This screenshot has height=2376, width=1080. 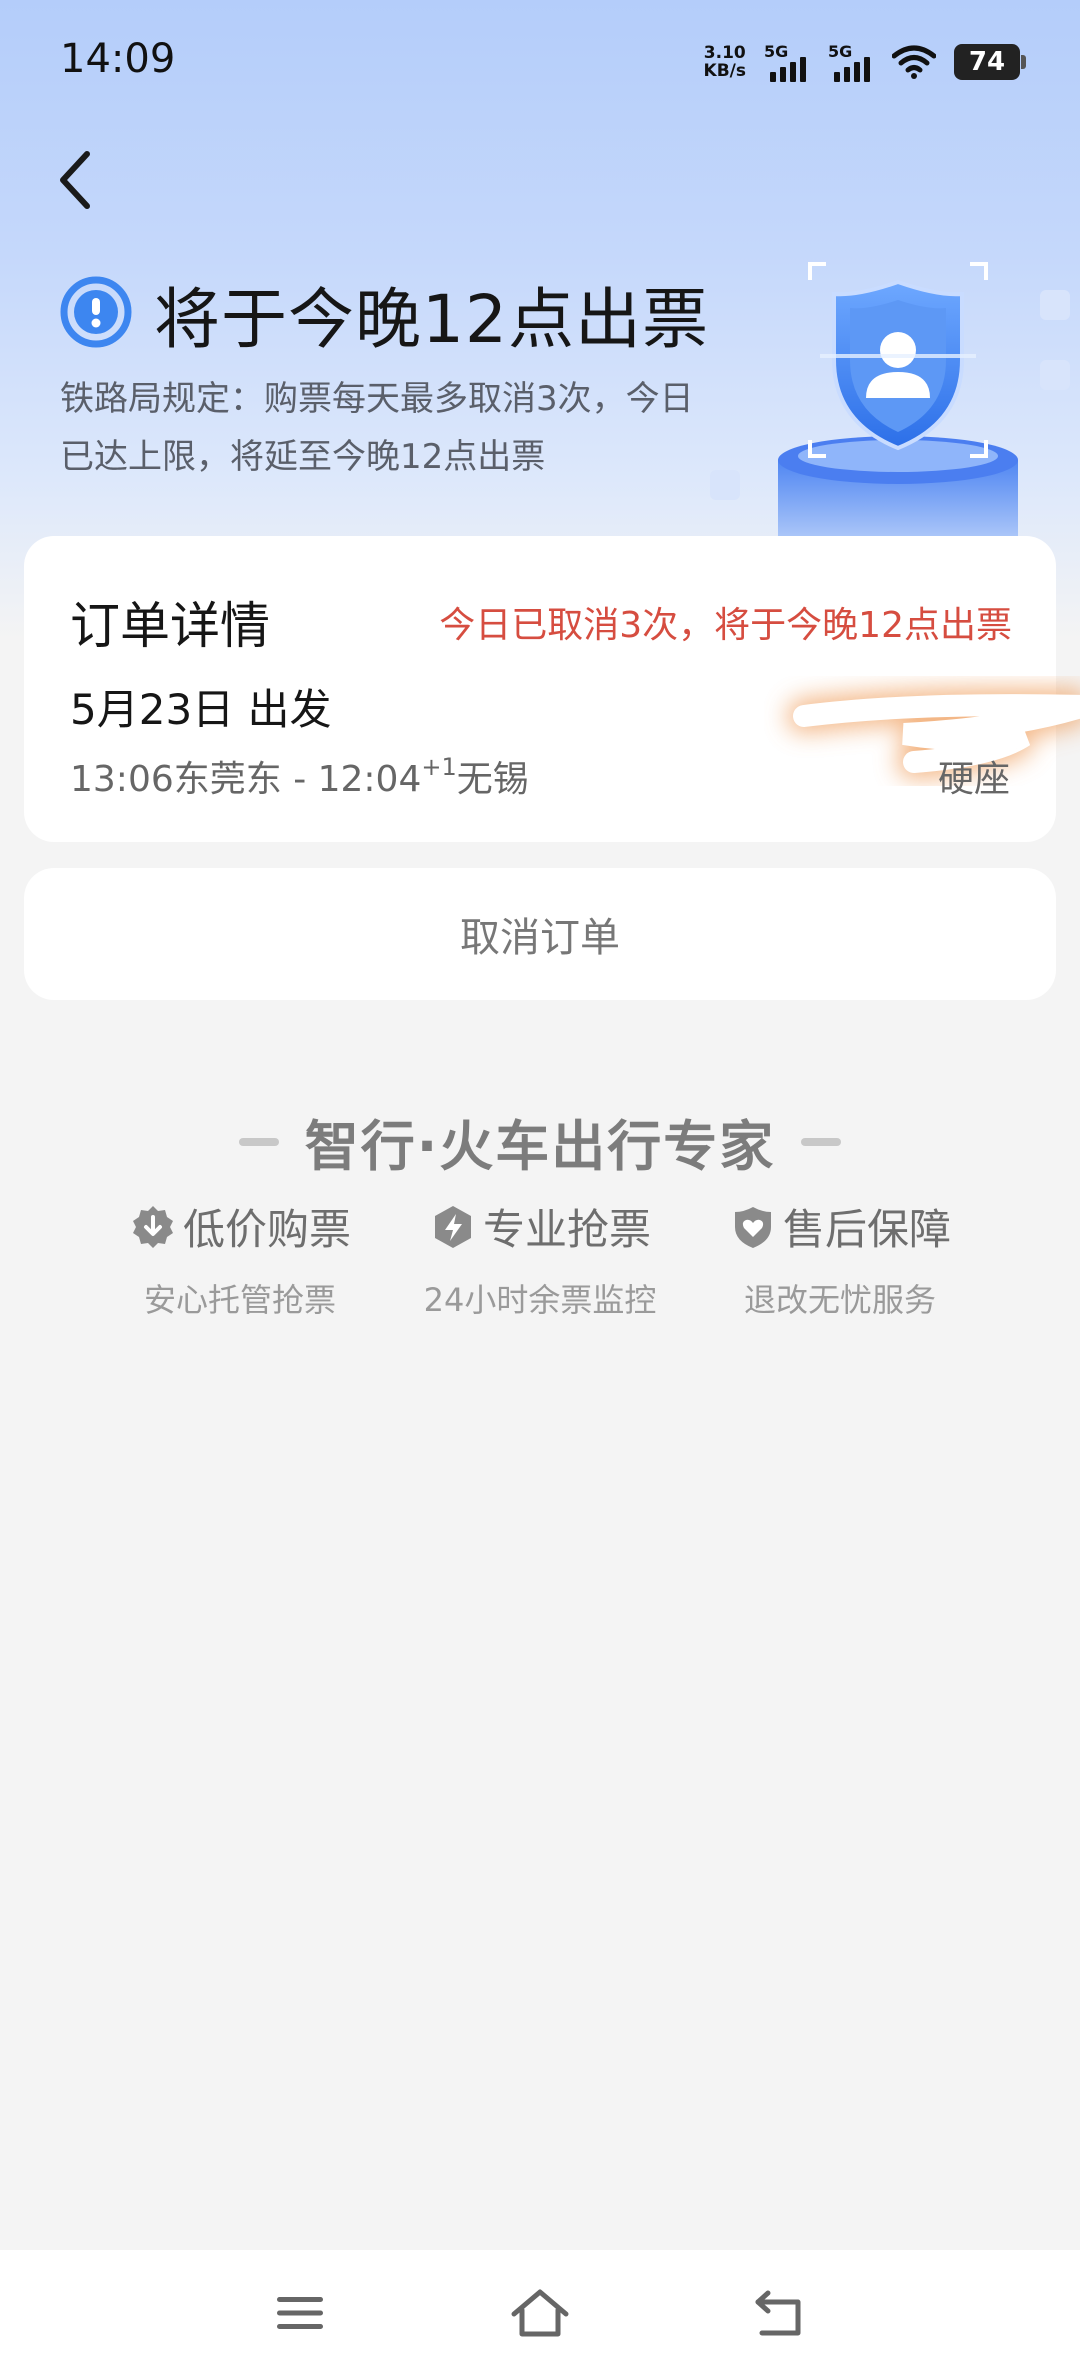 What do you see at coordinates (439, 767) in the screenshot?
I see `day-offset: +1` at bounding box center [439, 767].